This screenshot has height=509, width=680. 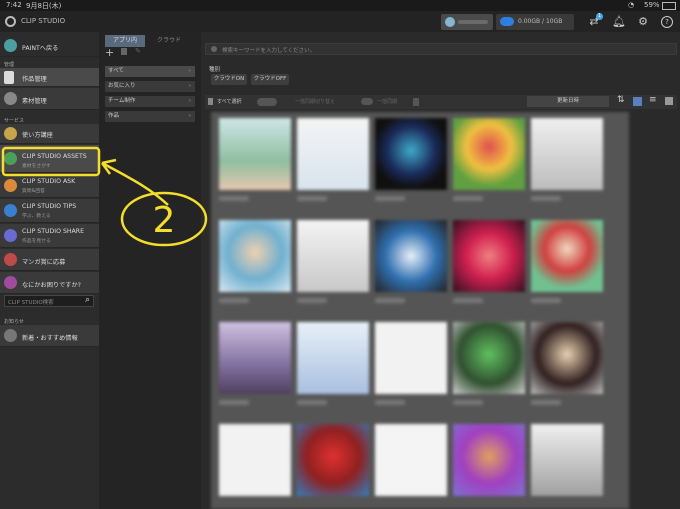 I want to click on battery-icon, so click(x=669, y=6).